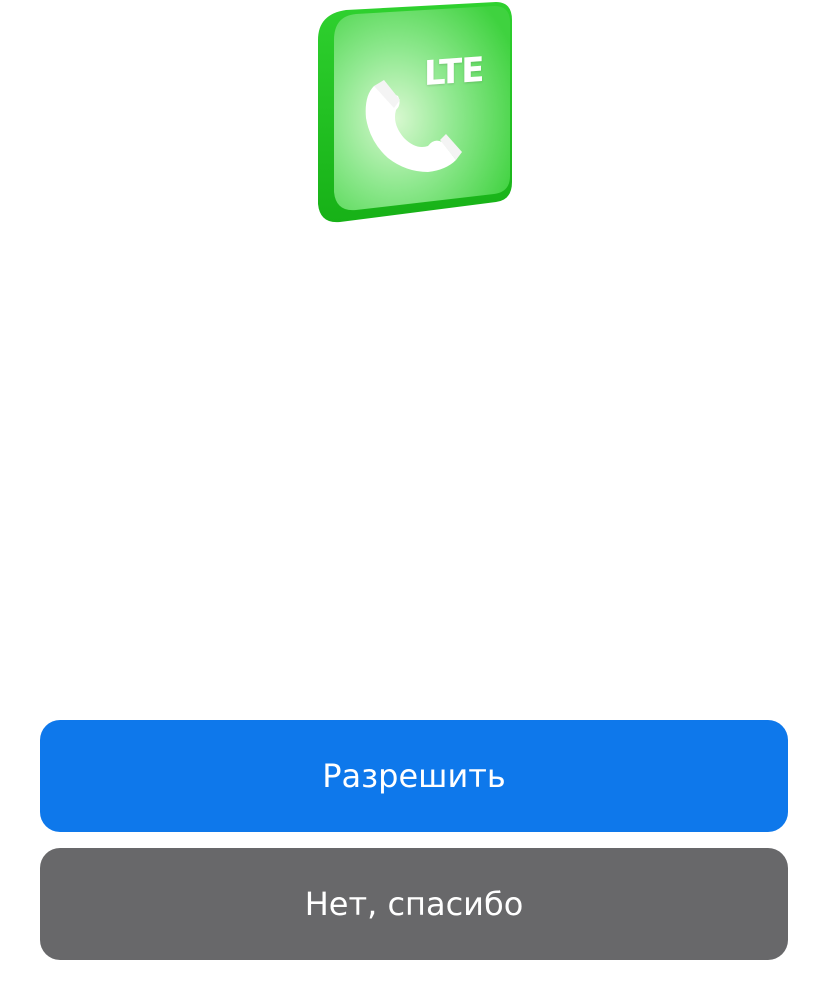 The image size is (828, 1000). I want to click on allow-button-label: Разрешить, so click(414, 776).